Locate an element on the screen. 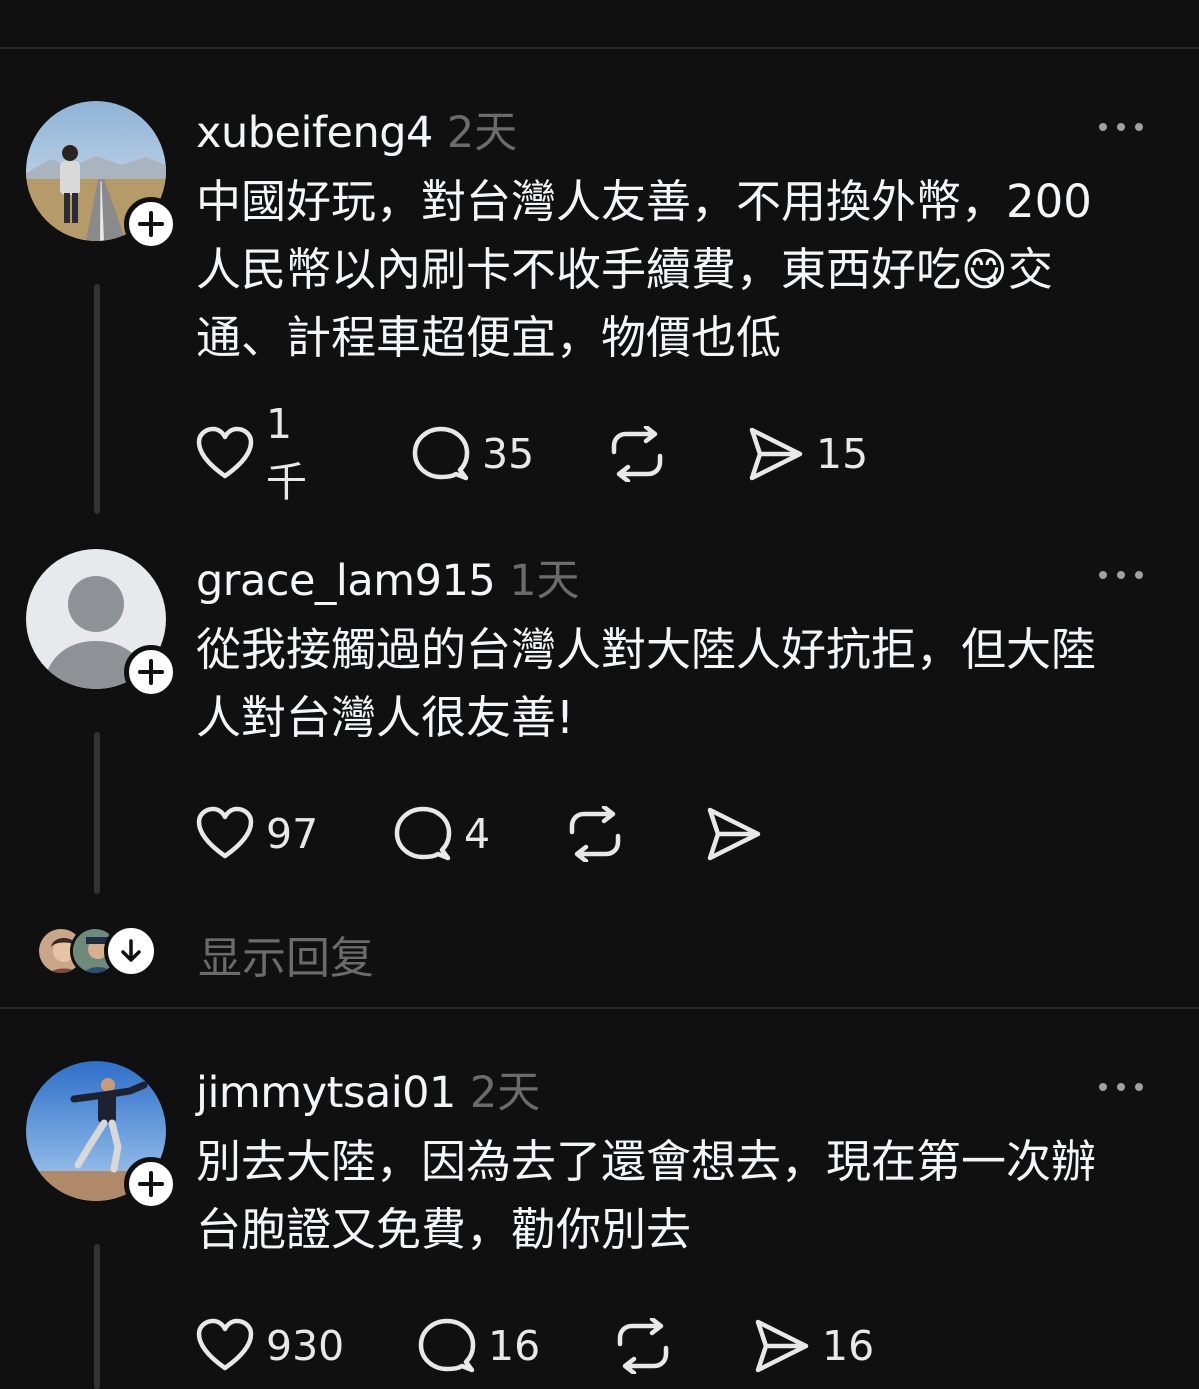 Image resolution: width=1199 pixels, height=1389 pixels. share-count: 15 is located at coordinates (842, 454).